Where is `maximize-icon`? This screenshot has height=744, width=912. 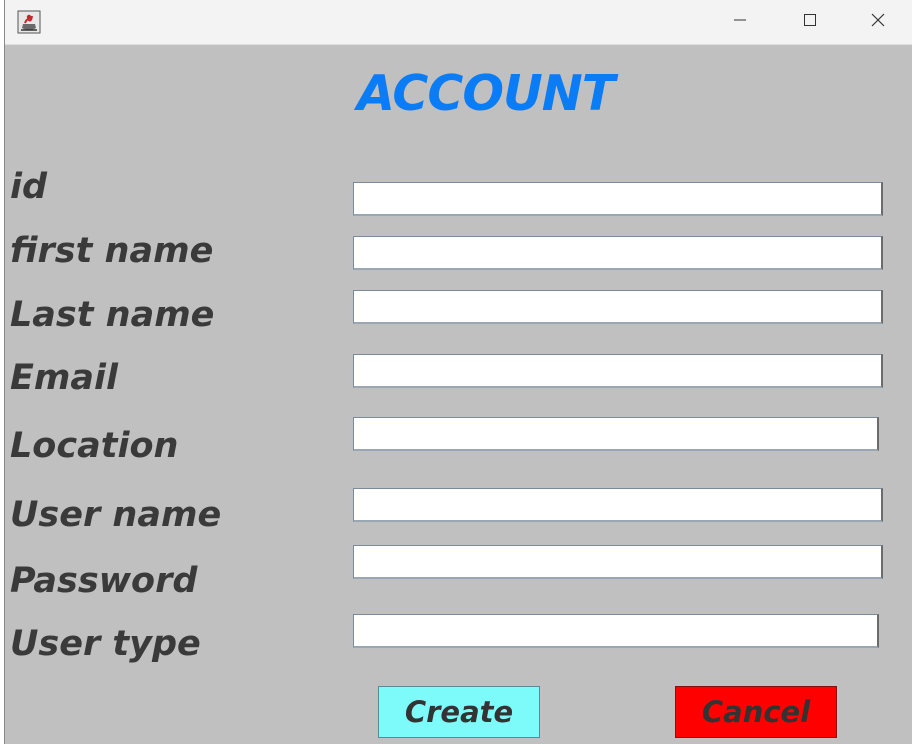
maximize-icon is located at coordinates (810, 22).